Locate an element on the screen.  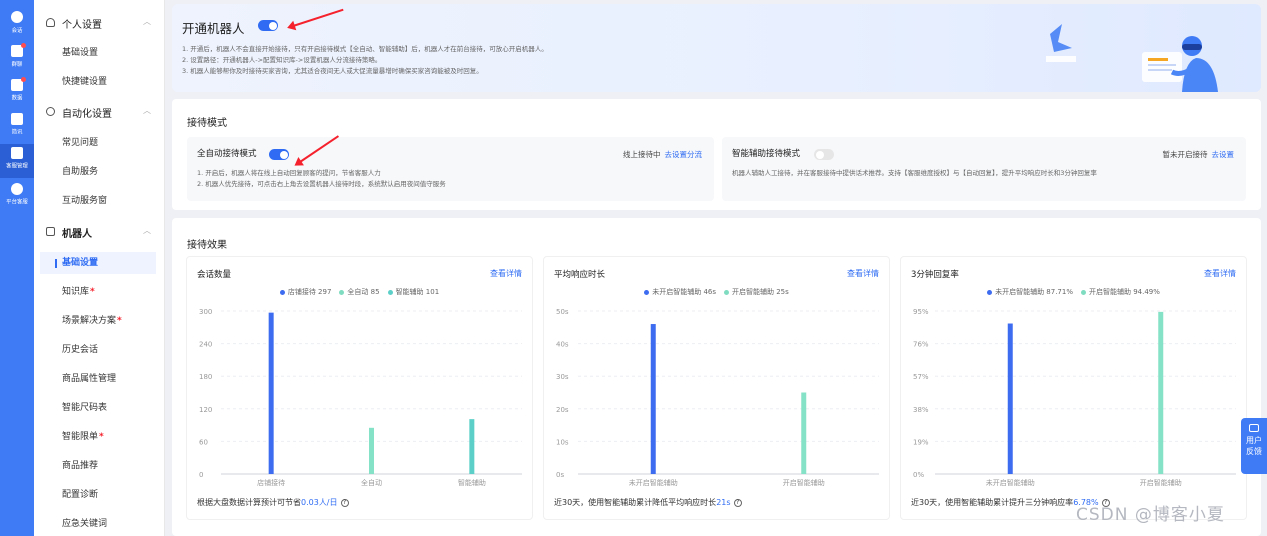
sidebar-item-robot: 智能尺码表 is located at coordinates (98, 408).